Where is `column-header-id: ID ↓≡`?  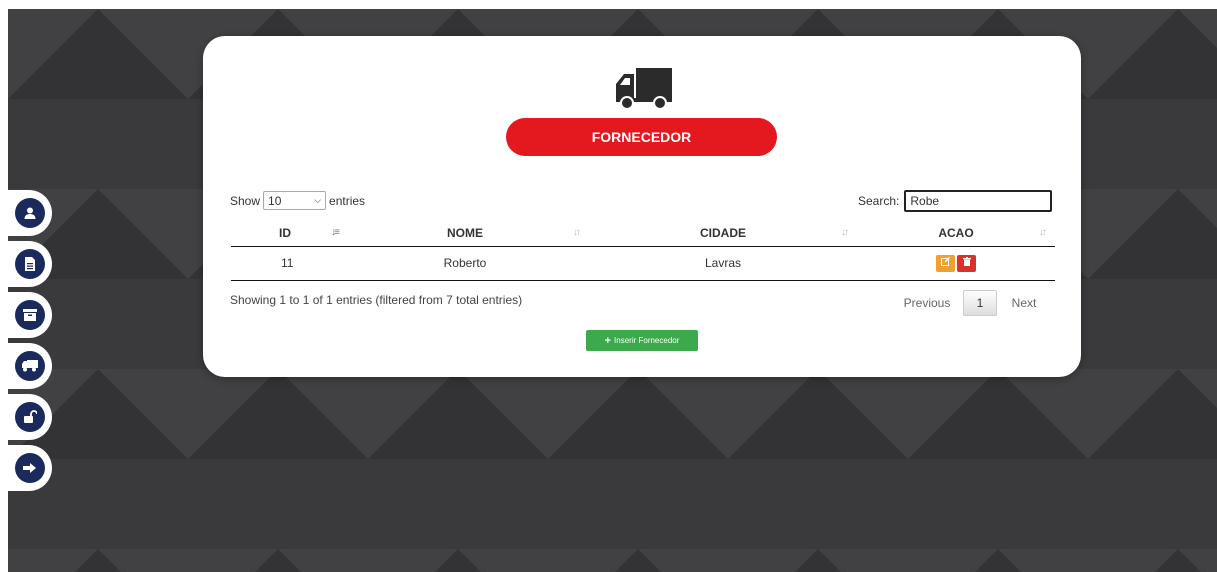 column-header-id: ID ↓≡ is located at coordinates (286, 233).